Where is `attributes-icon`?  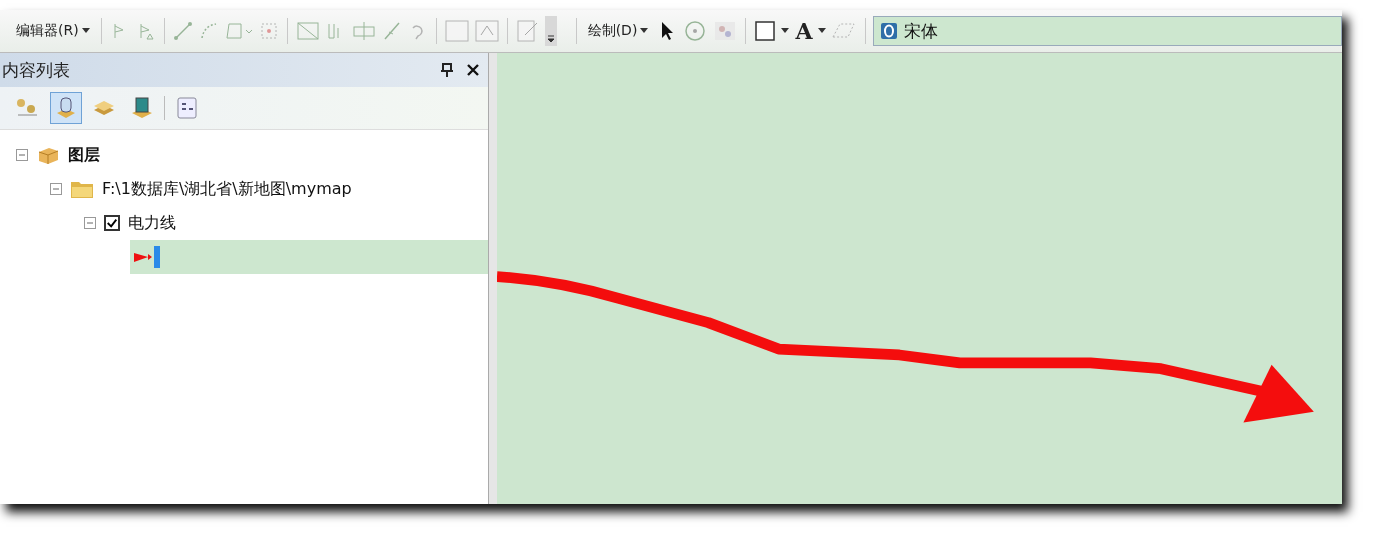 attributes-icon is located at coordinates (456, 31).